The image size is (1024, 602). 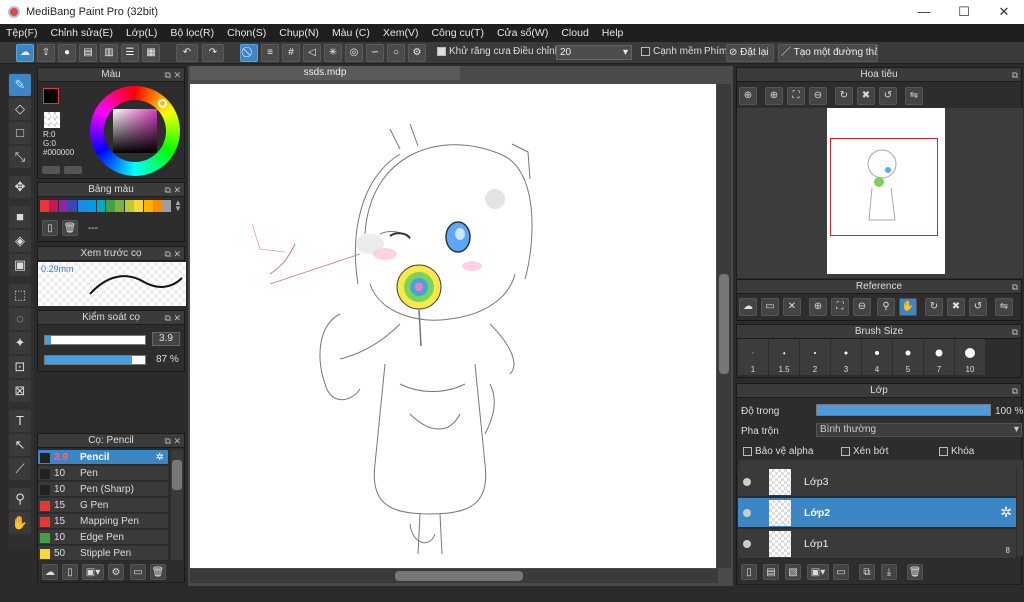 What do you see at coordinates (924, 12) in the screenshot?
I see `minimize-button: —` at bounding box center [924, 12].